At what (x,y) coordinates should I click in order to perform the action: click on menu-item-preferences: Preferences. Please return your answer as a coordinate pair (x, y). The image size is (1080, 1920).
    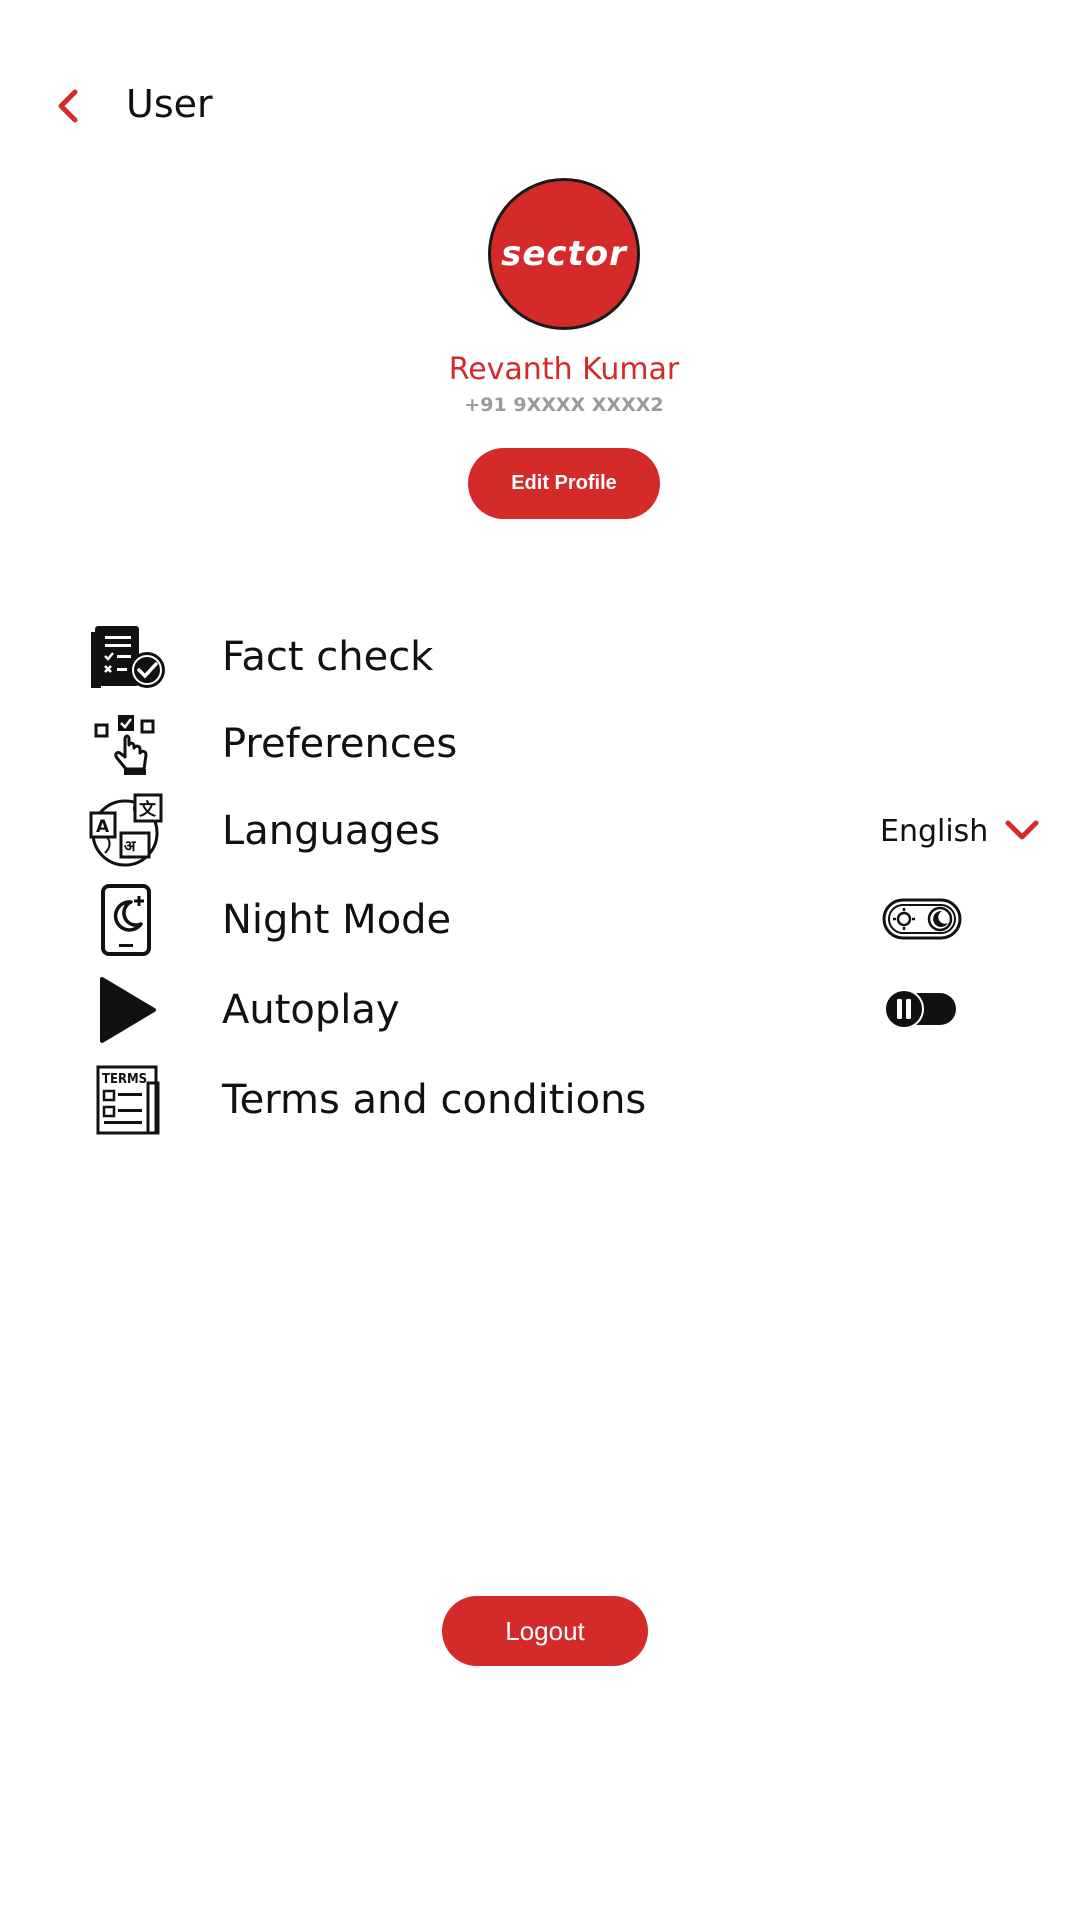
    Looking at the image, I should click on (540, 744).